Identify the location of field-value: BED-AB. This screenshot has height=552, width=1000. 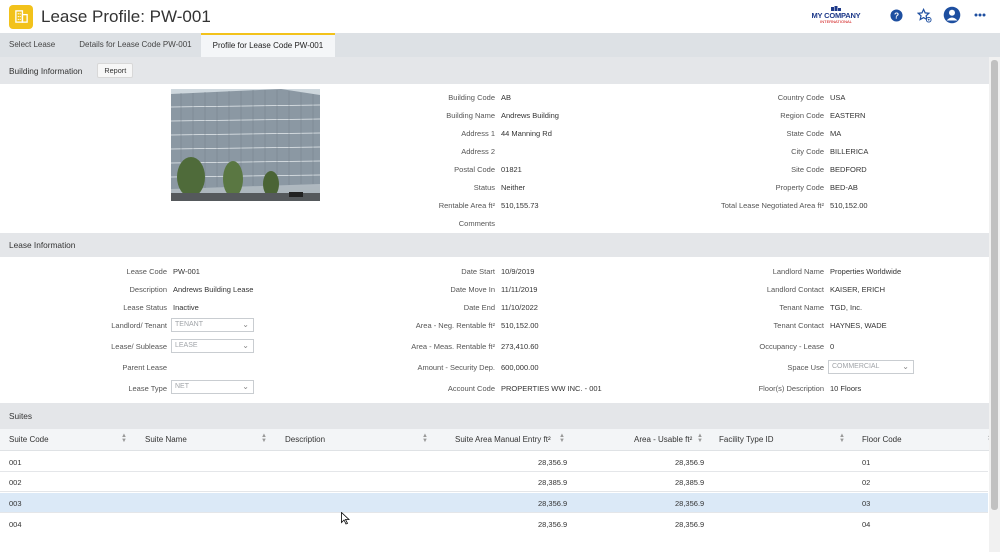
(844, 187).